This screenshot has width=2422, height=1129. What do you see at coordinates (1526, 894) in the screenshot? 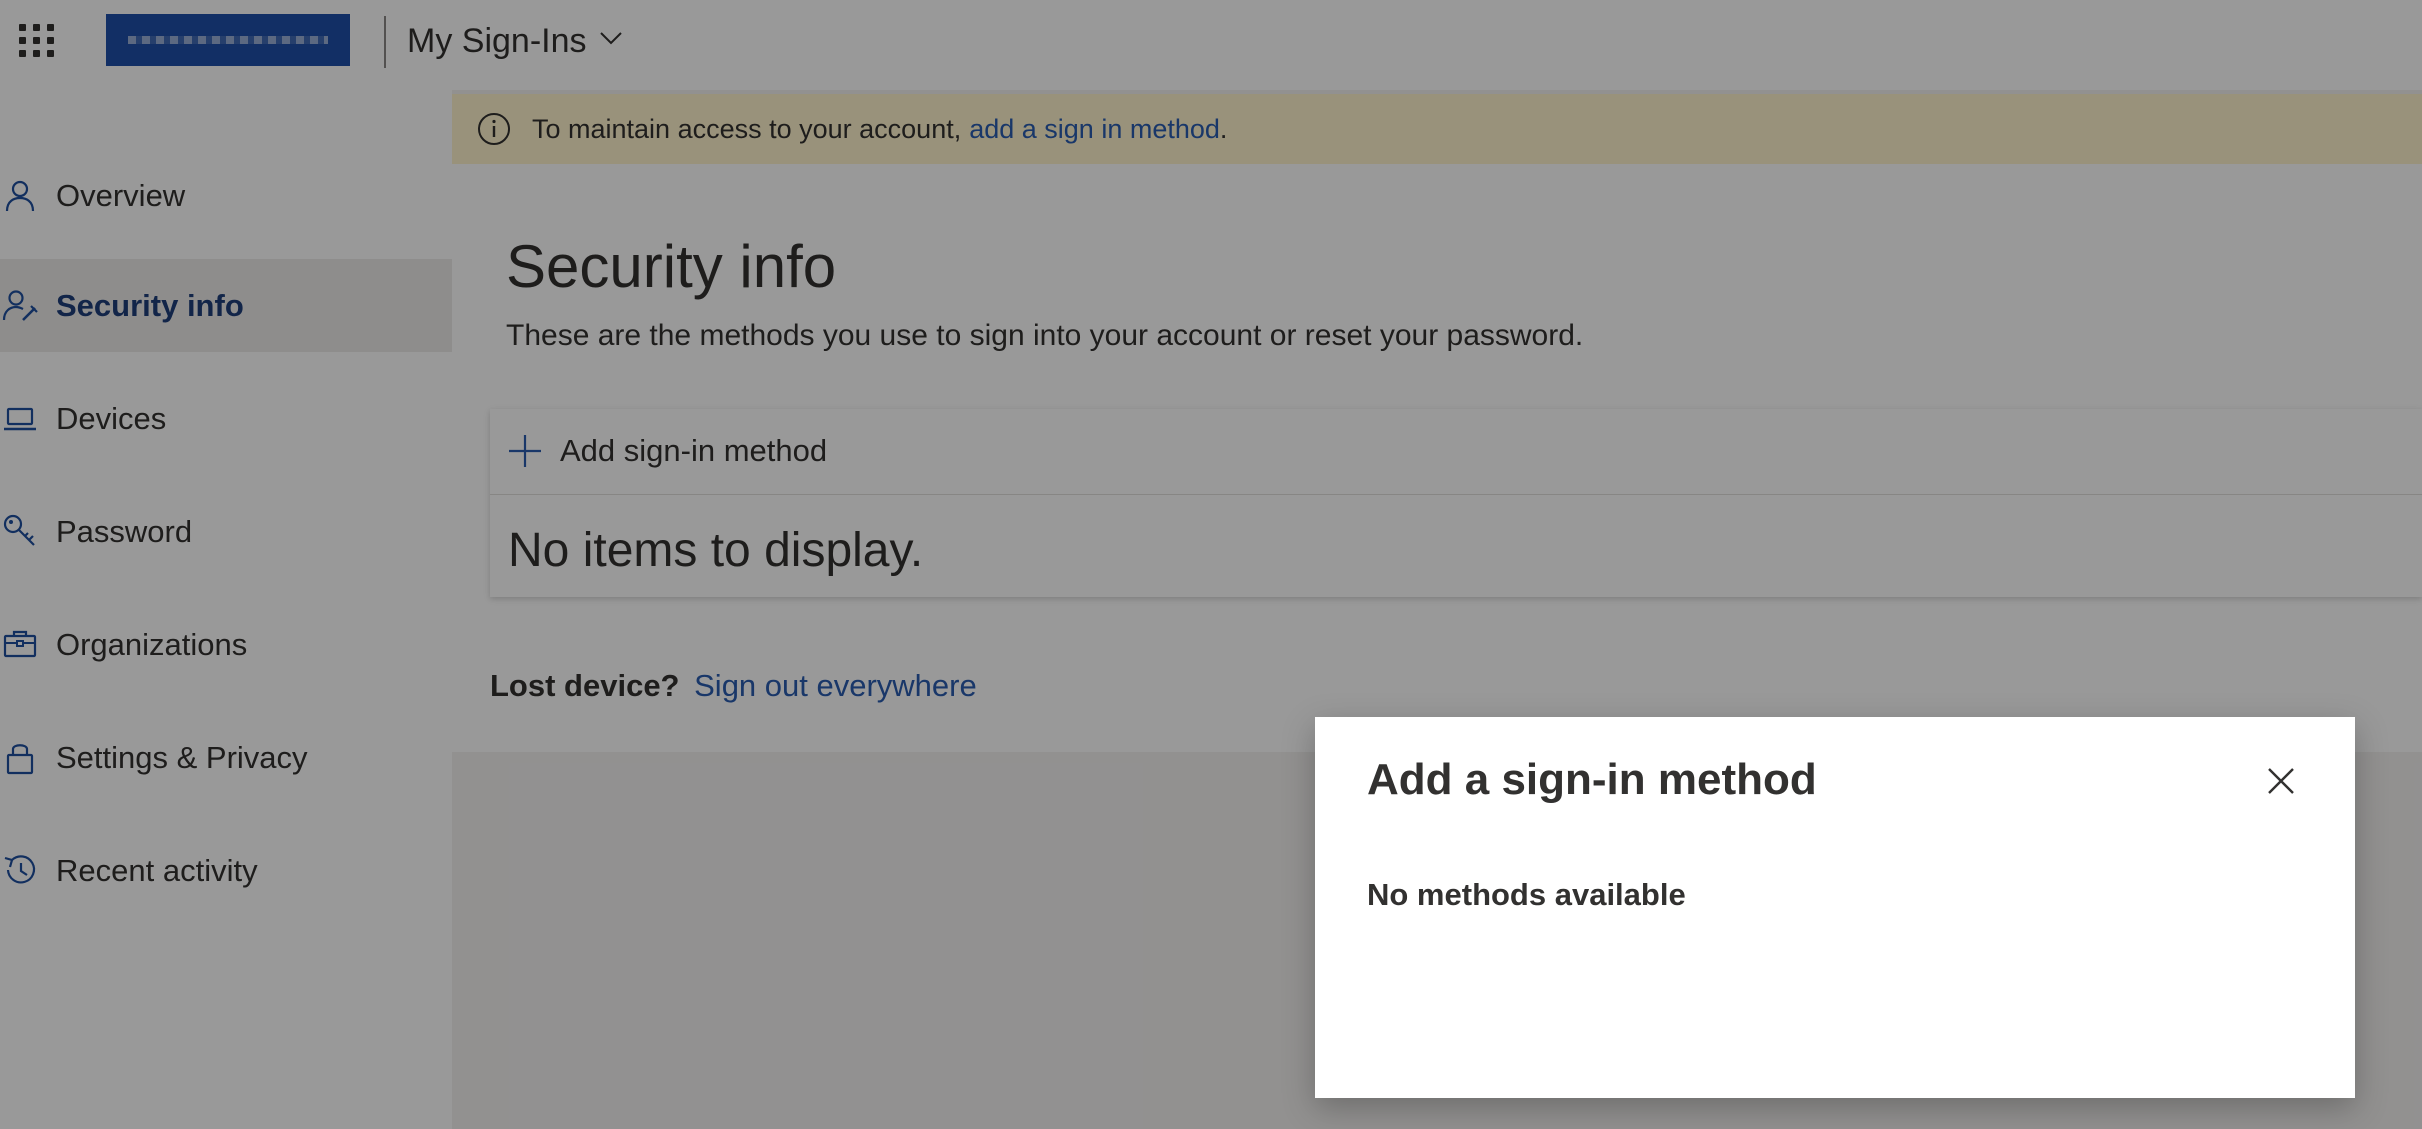
I see `dialog-body-text: No methods available` at bounding box center [1526, 894].